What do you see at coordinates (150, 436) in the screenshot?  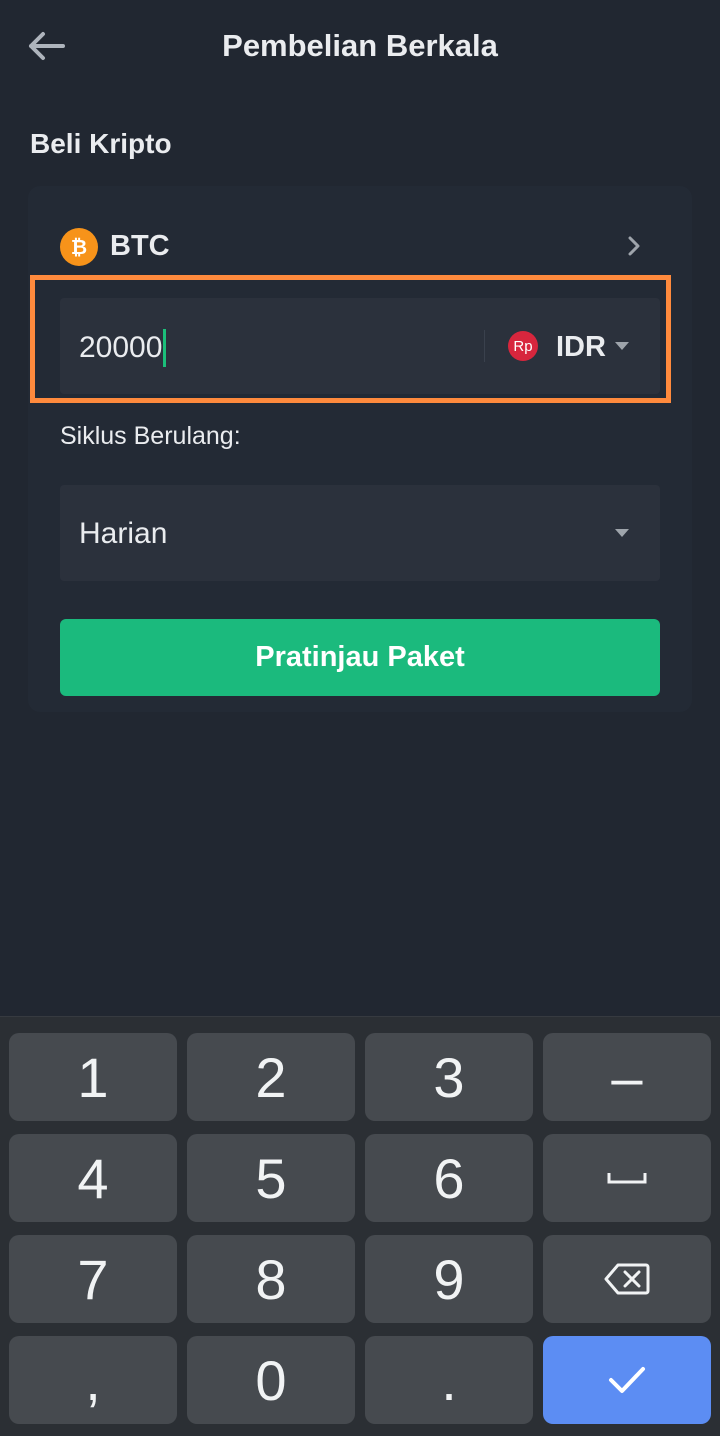 I see `cycle-label: Siklus Berulang:` at bounding box center [150, 436].